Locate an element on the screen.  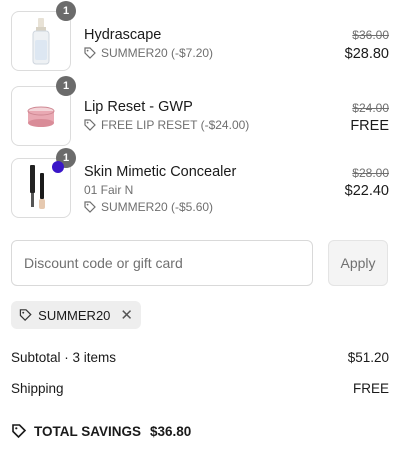
remove-discount-icon: ✕ is located at coordinates (126, 315).